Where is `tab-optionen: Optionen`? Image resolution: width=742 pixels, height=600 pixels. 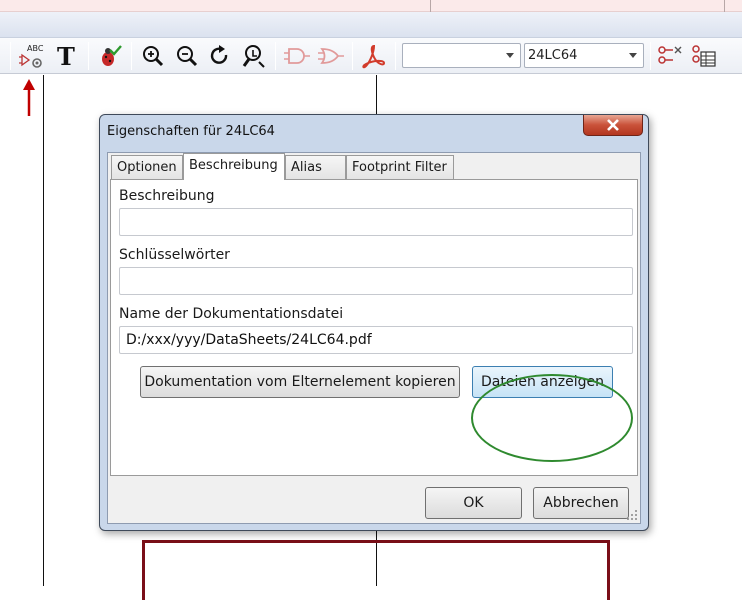 tab-optionen: Optionen is located at coordinates (147, 167).